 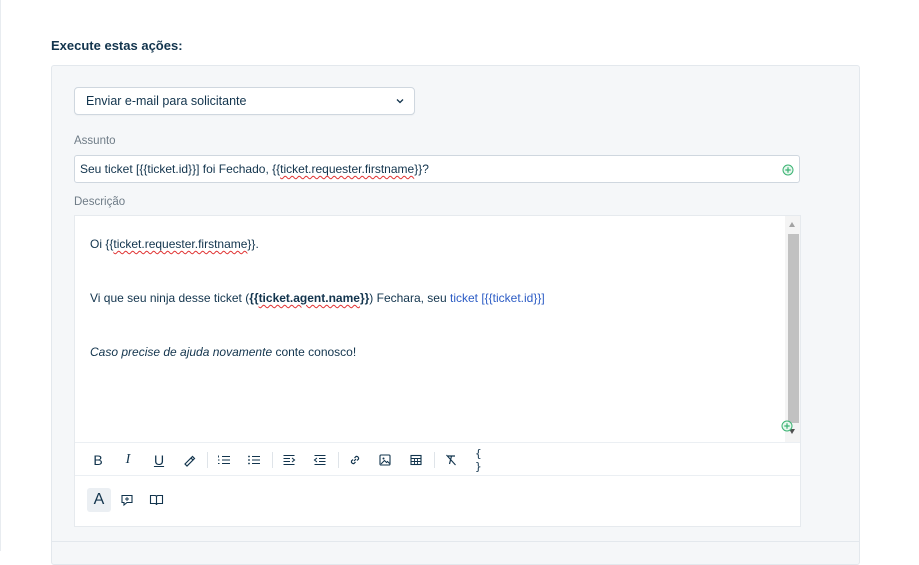 I want to click on solution-article-button, so click(x=156, y=500).